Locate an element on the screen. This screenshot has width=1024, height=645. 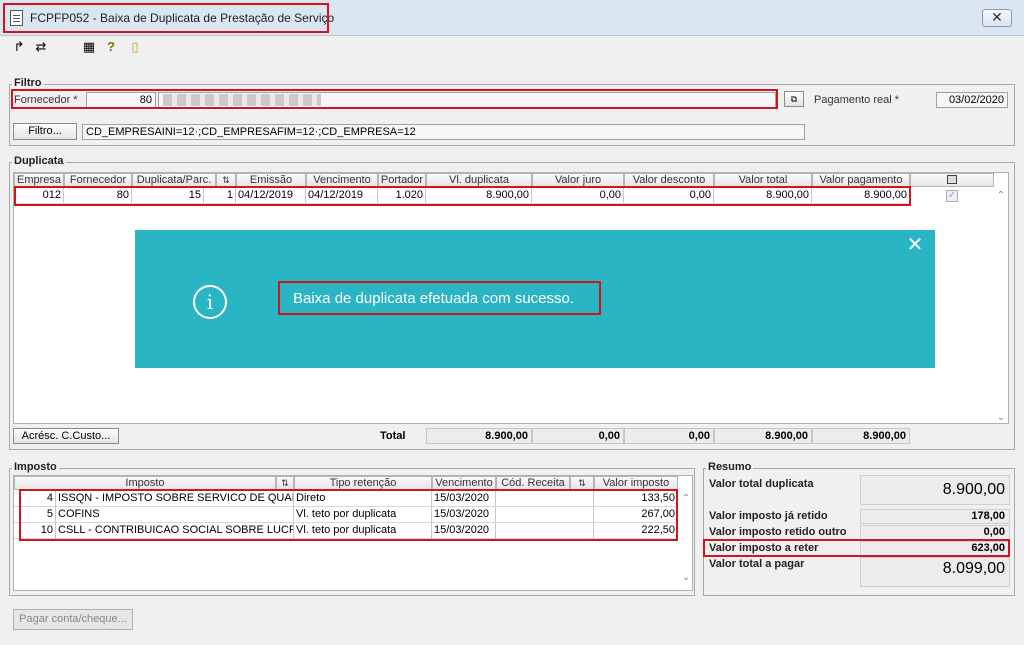
calculator-icon: ▦ is located at coordinates (89, 47).